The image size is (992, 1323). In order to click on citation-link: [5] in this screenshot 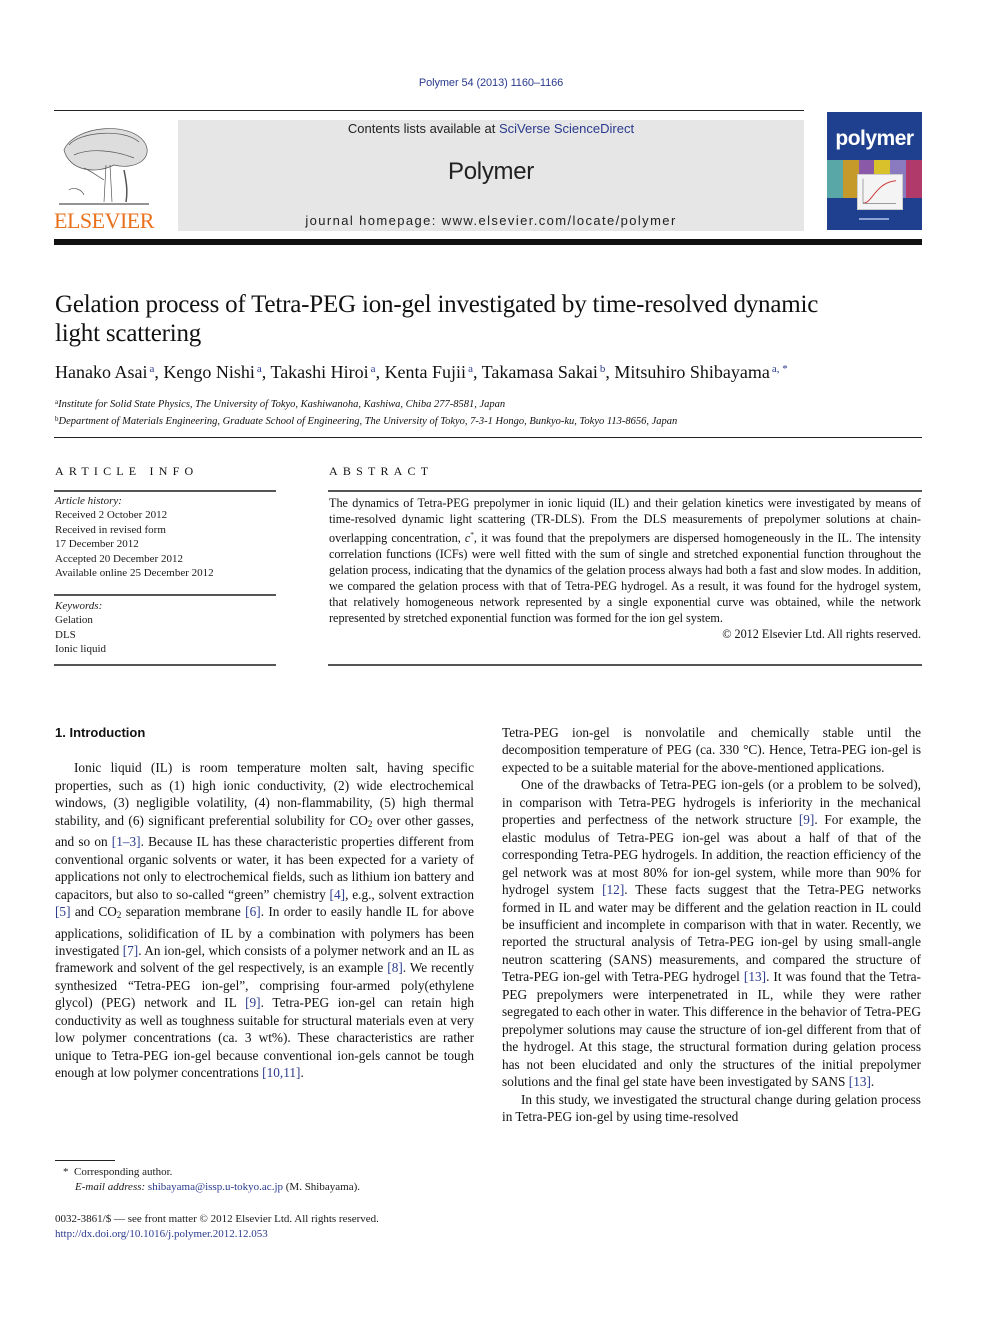, I will do `click(63, 911)`.